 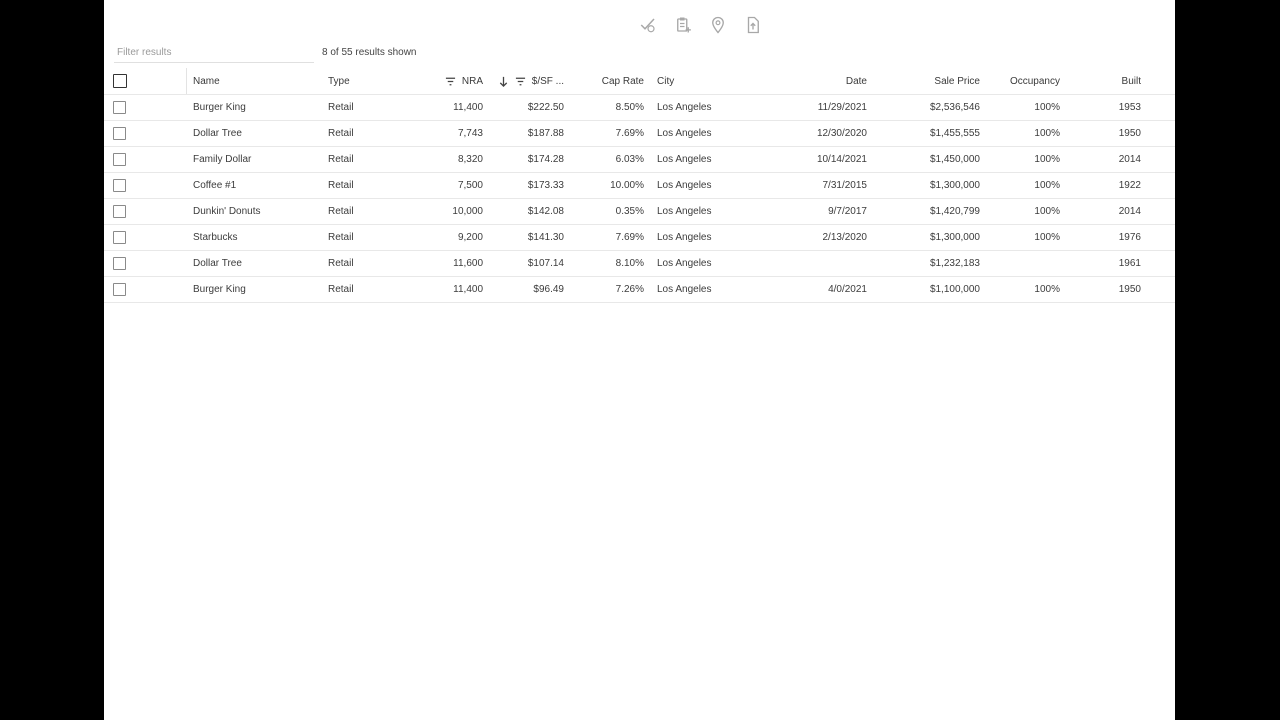 What do you see at coordinates (217, 263) in the screenshot?
I see `cell-name: Dollar Tree` at bounding box center [217, 263].